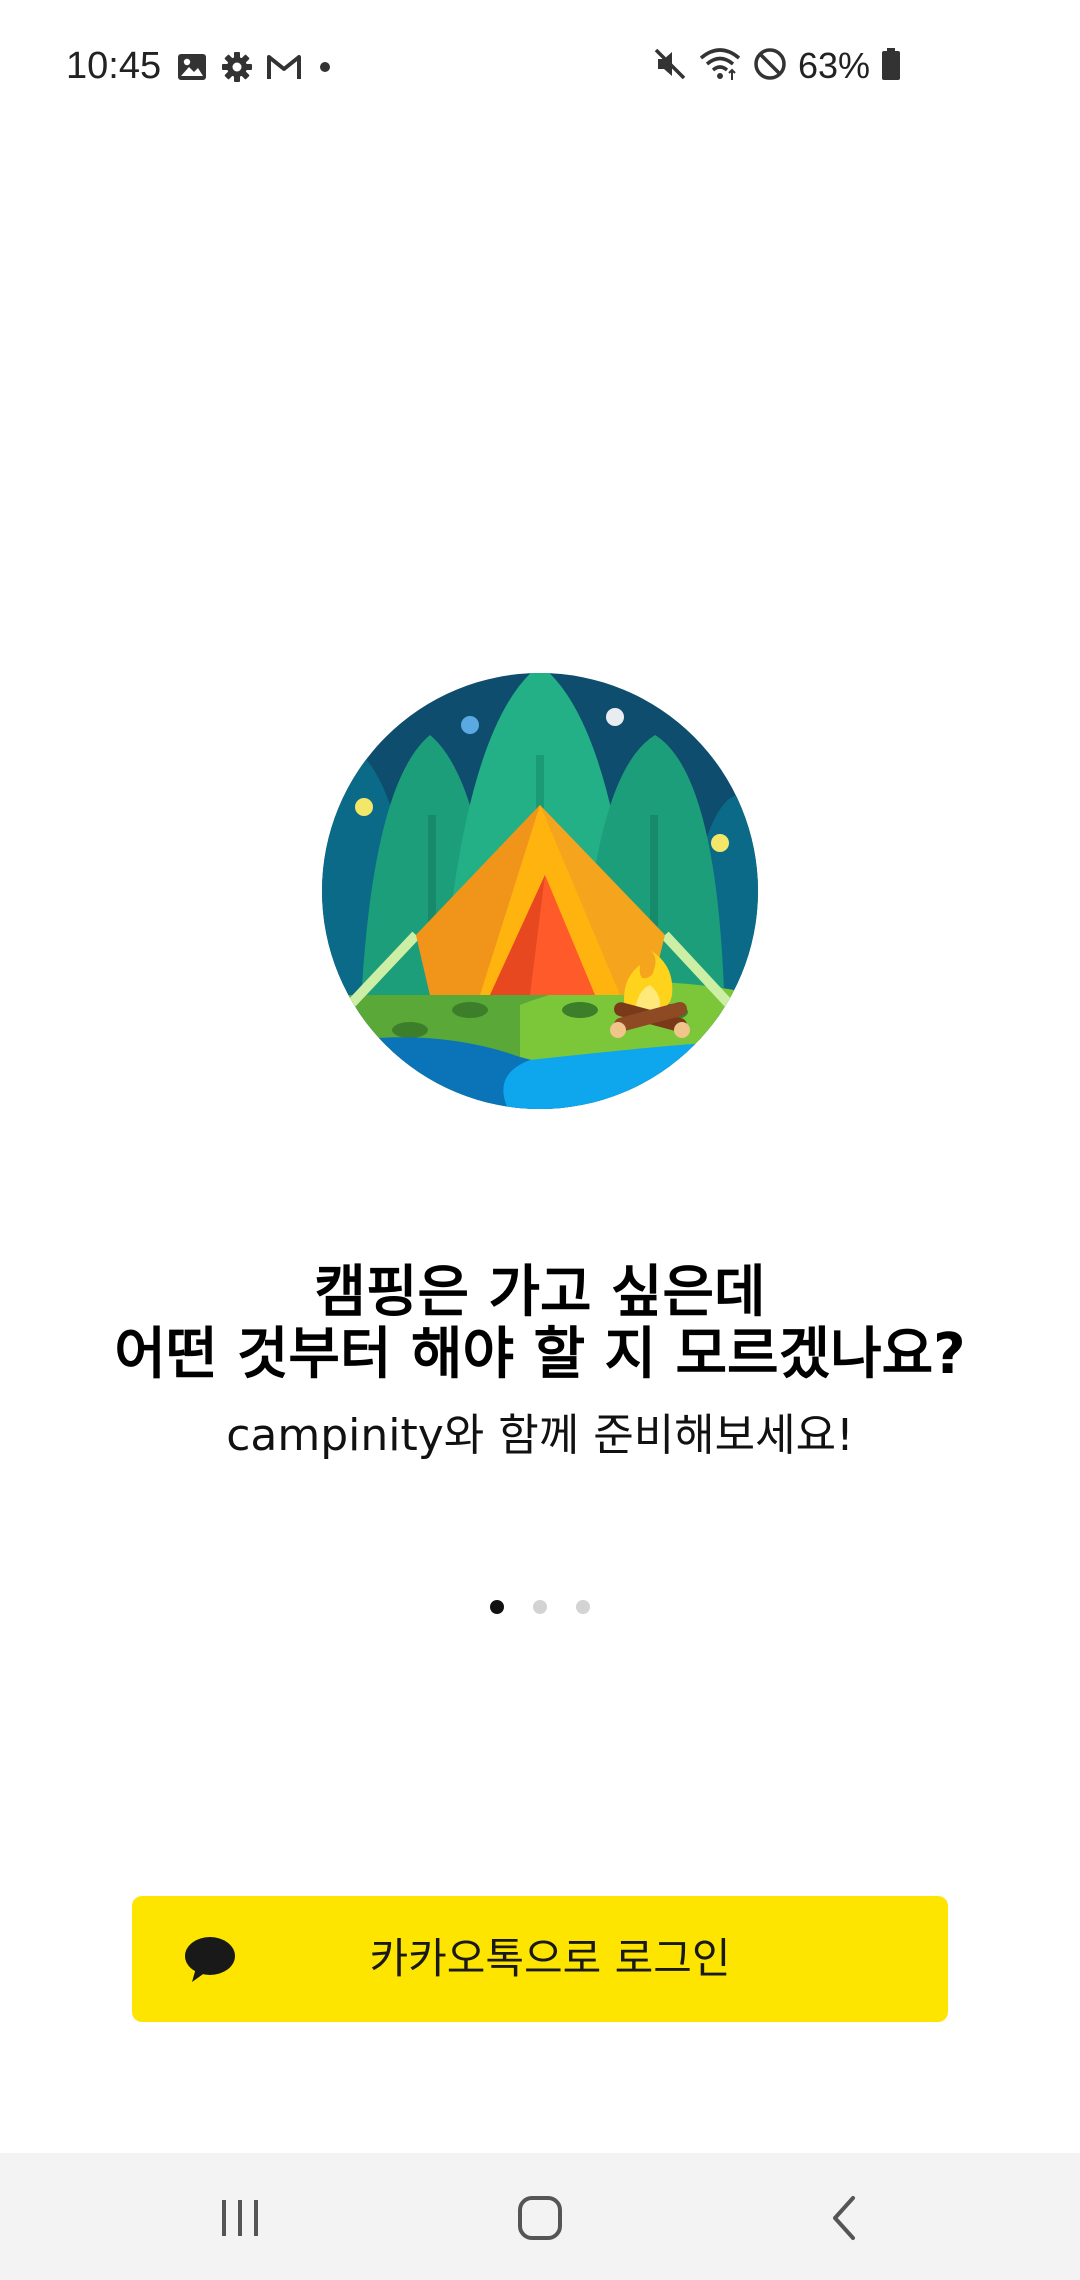  What do you see at coordinates (833, 65) in the screenshot?
I see `battery-percent: 63%` at bounding box center [833, 65].